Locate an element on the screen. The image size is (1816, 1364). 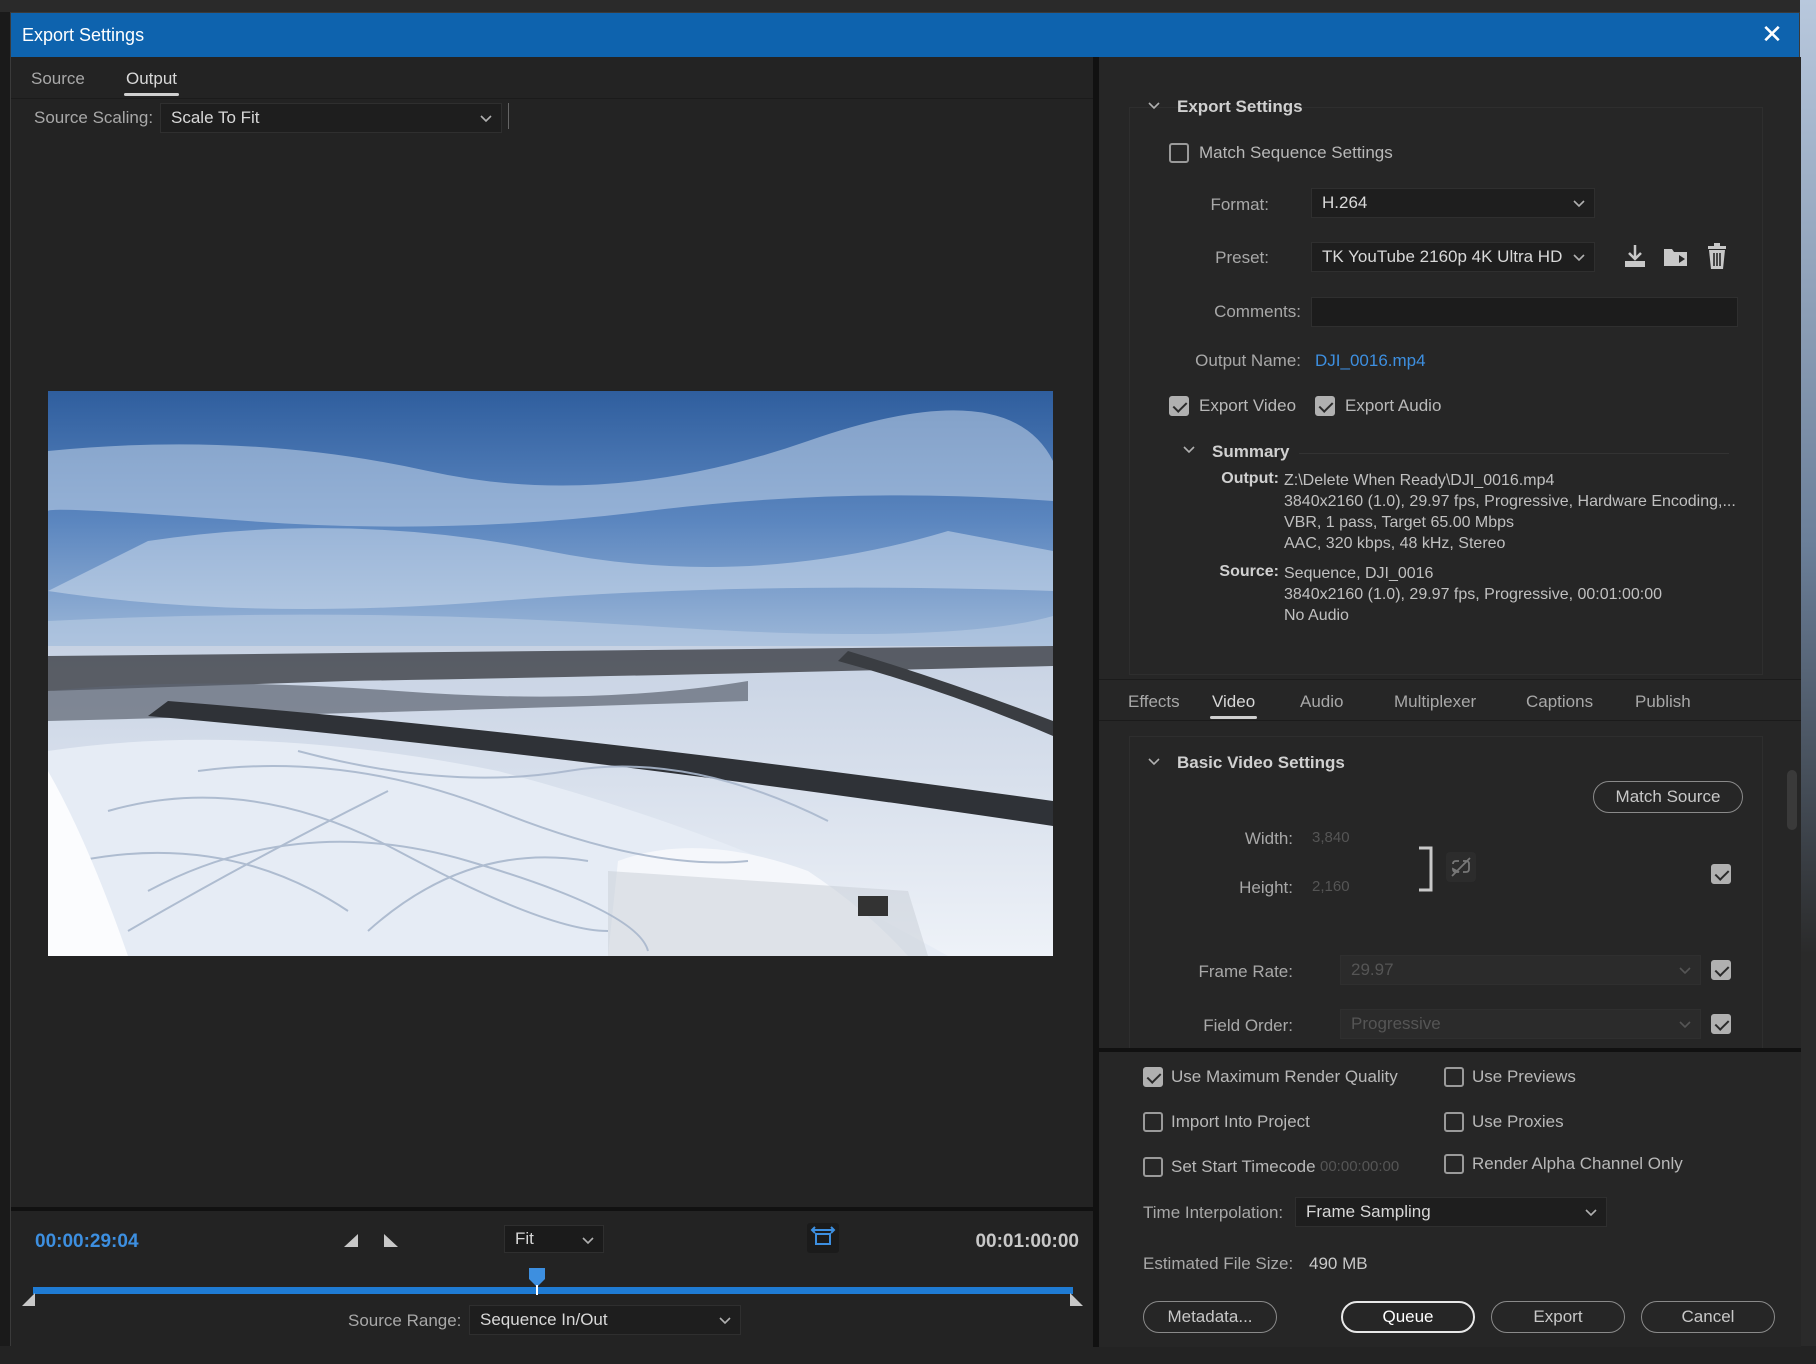
save-preset-icon is located at coordinates (1635, 256).